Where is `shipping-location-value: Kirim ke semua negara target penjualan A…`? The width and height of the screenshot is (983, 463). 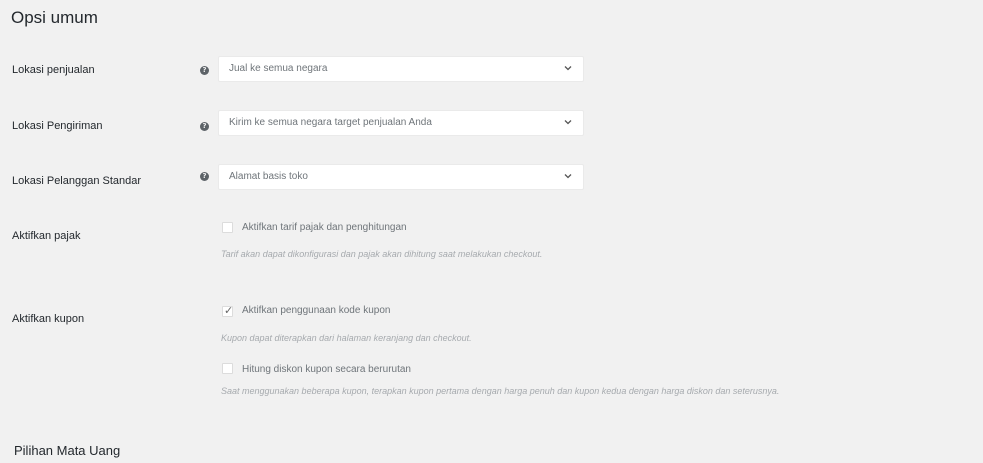 shipping-location-value: Kirim ke semua negara target penjualan A… is located at coordinates (330, 122).